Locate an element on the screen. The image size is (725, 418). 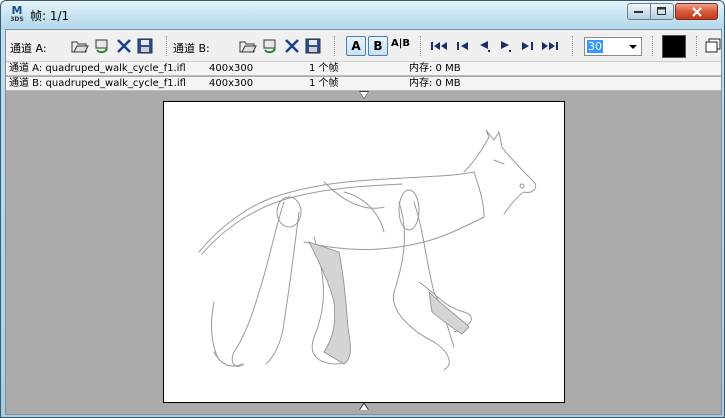
play-reverse-button is located at coordinates (485, 46).